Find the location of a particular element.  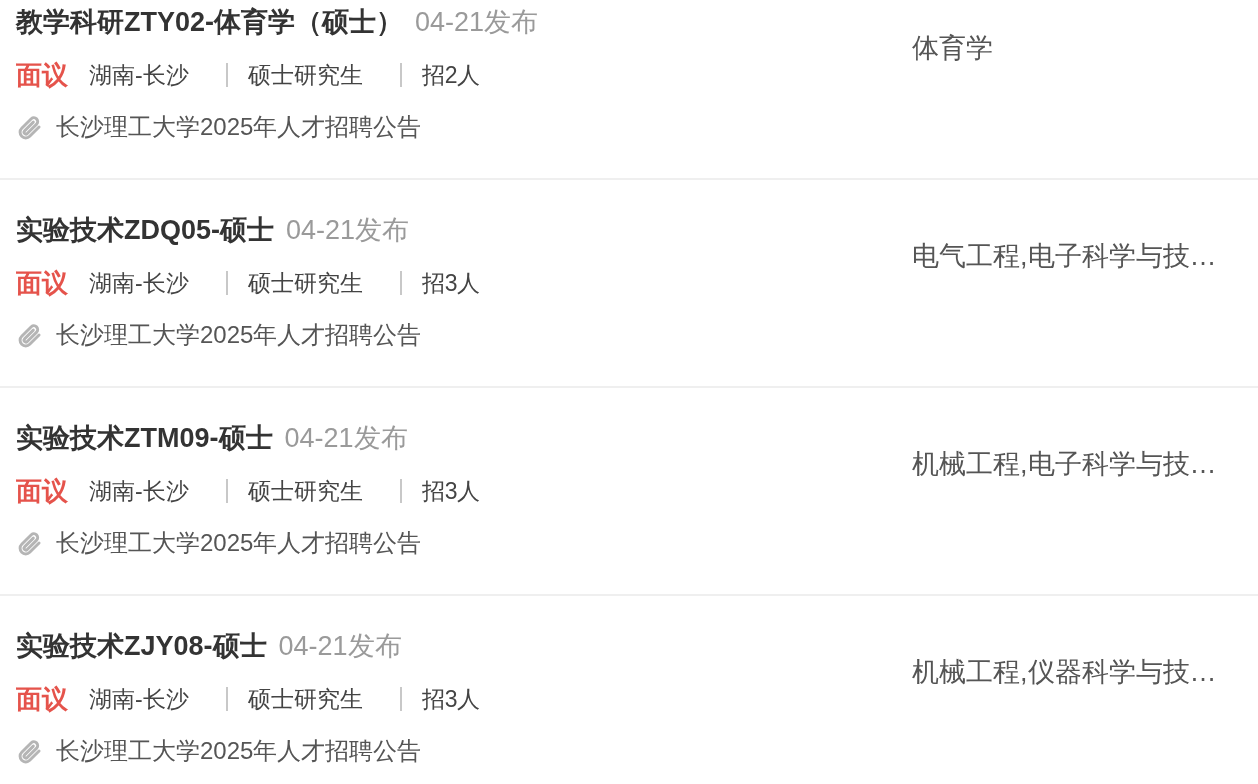

headcount-text: 招2人 is located at coordinates (451, 75).